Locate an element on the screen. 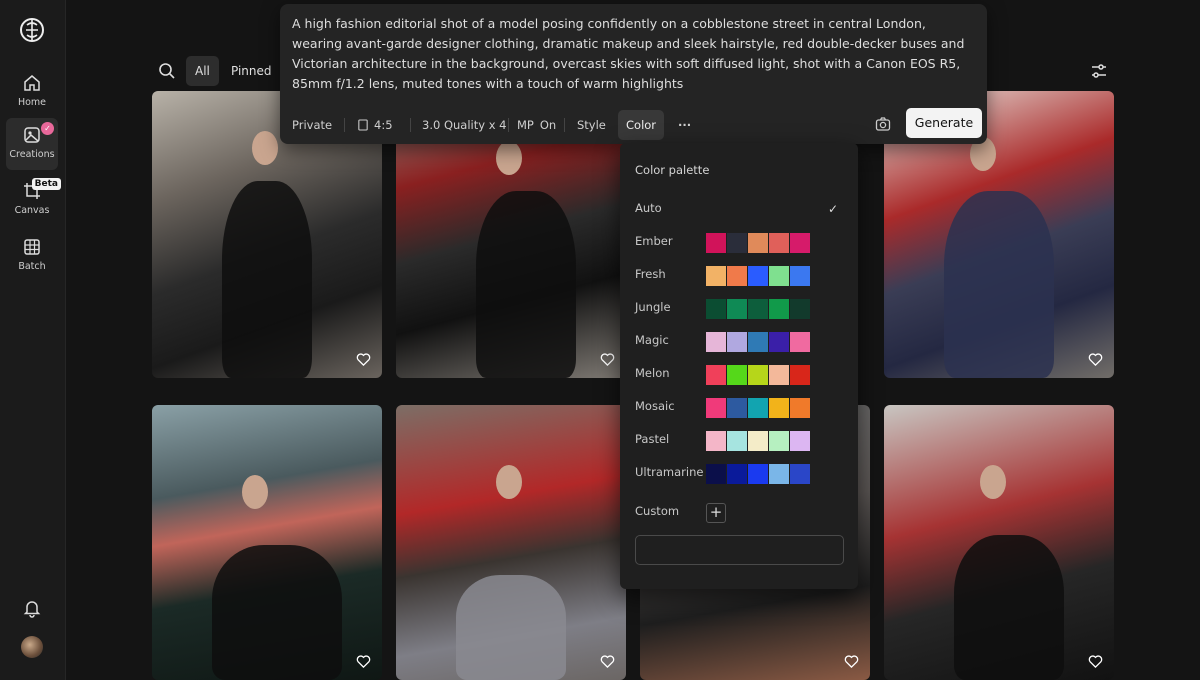 The image size is (1200, 680). search-icon is located at coordinates (167, 71).